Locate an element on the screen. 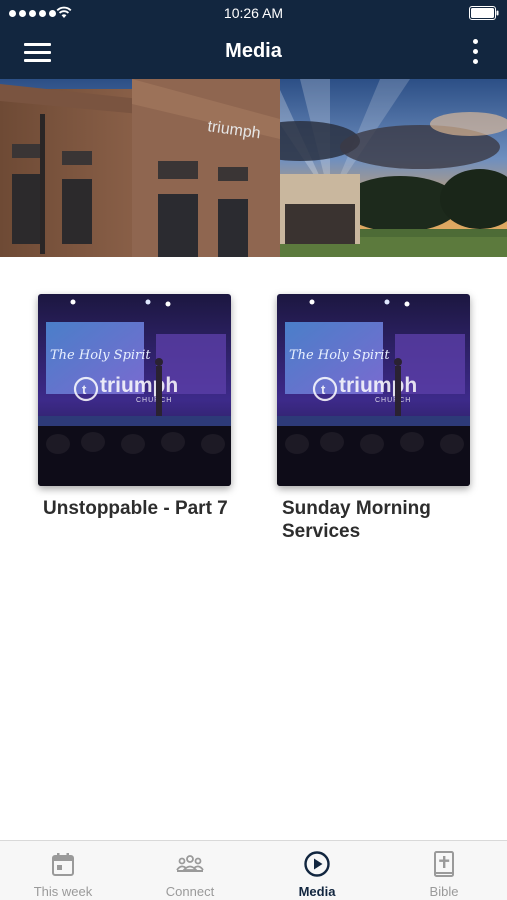  status-bar: 10:26 AM is located at coordinates (253, 13).